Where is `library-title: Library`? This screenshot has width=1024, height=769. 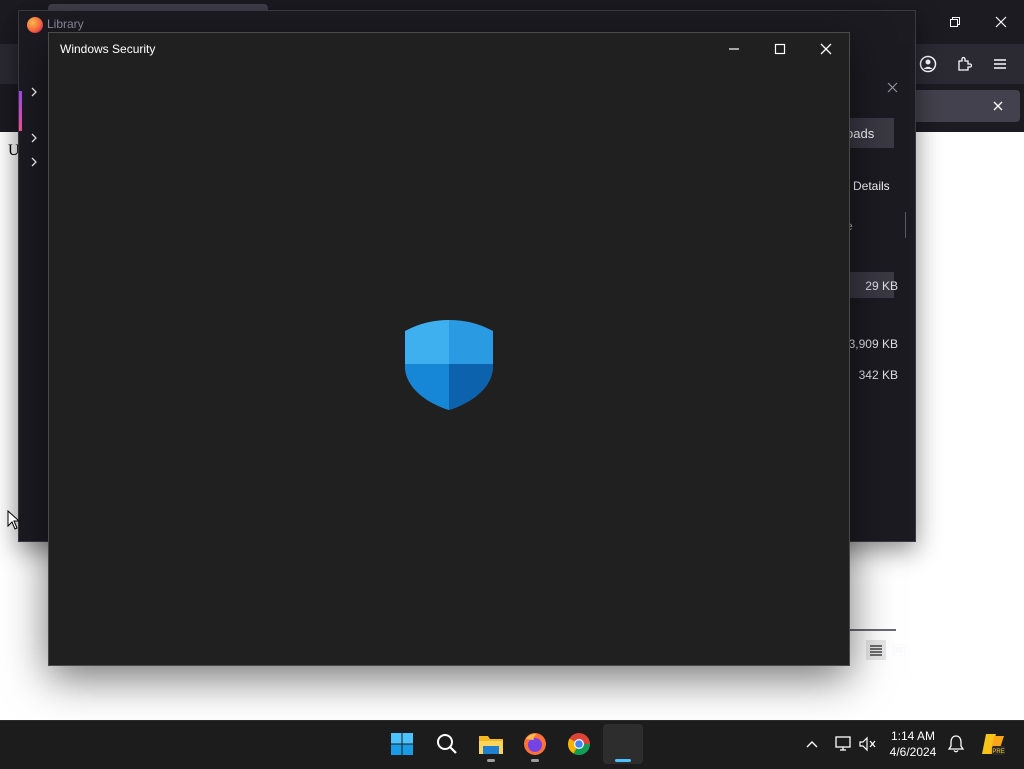 library-title: Library is located at coordinates (65, 24).